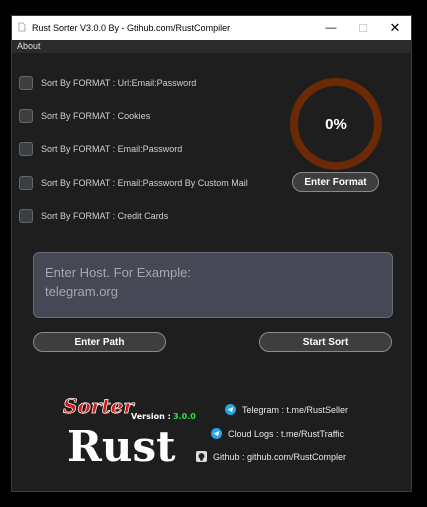 The height and width of the screenshot is (507, 427). What do you see at coordinates (336, 124) in the screenshot?
I see `progress-percent: 0%` at bounding box center [336, 124].